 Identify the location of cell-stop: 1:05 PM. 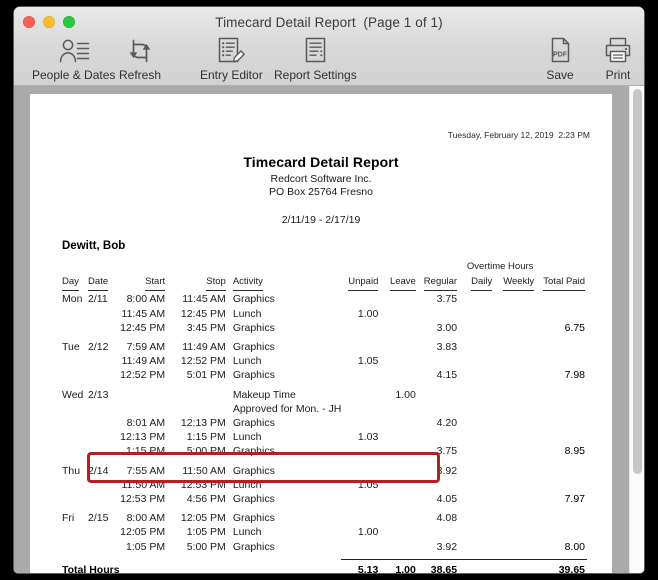
(206, 532).